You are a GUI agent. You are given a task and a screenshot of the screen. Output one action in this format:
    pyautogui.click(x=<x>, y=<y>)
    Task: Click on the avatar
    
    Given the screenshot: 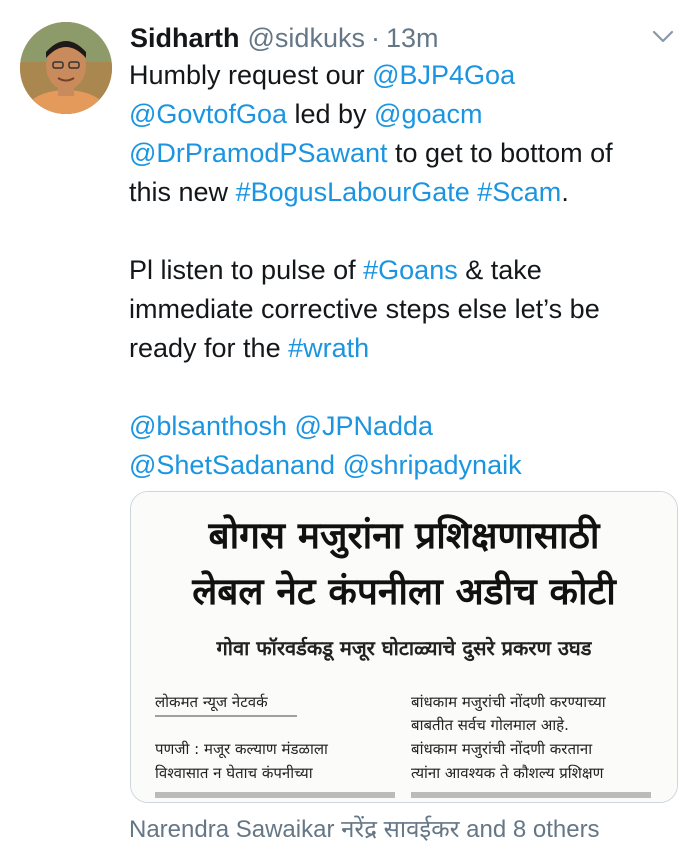 What is the action you would take?
    pyautogui.click(x=66, y=68)
    